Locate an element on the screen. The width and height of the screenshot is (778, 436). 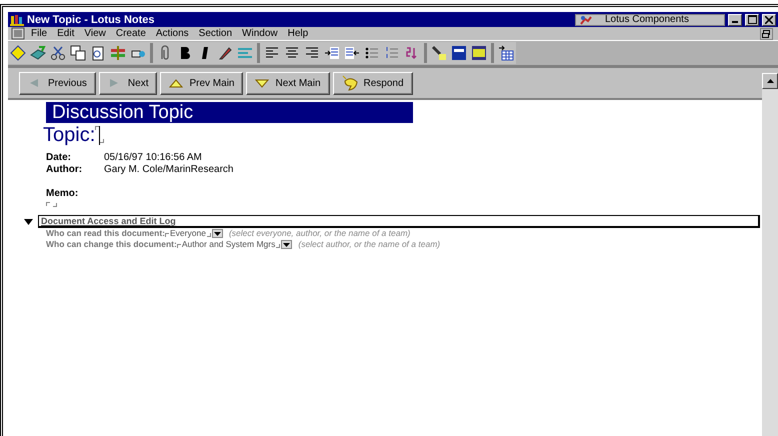
maximize-icon is located at coordinates (752, 19).